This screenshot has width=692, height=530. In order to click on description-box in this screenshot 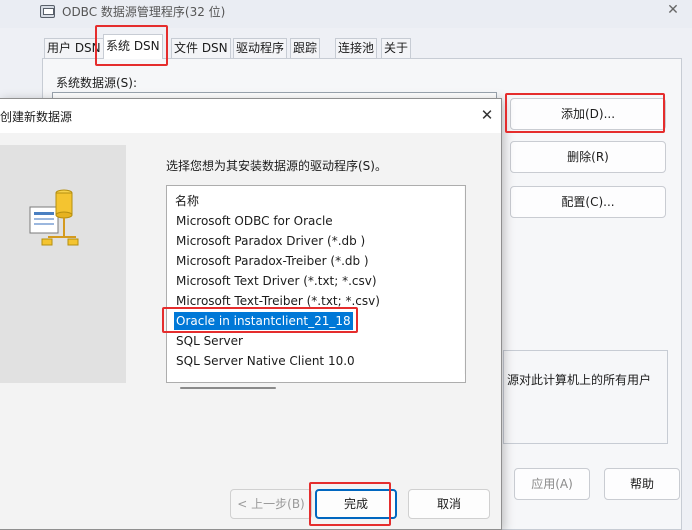, I will do `click(585, 397)`.